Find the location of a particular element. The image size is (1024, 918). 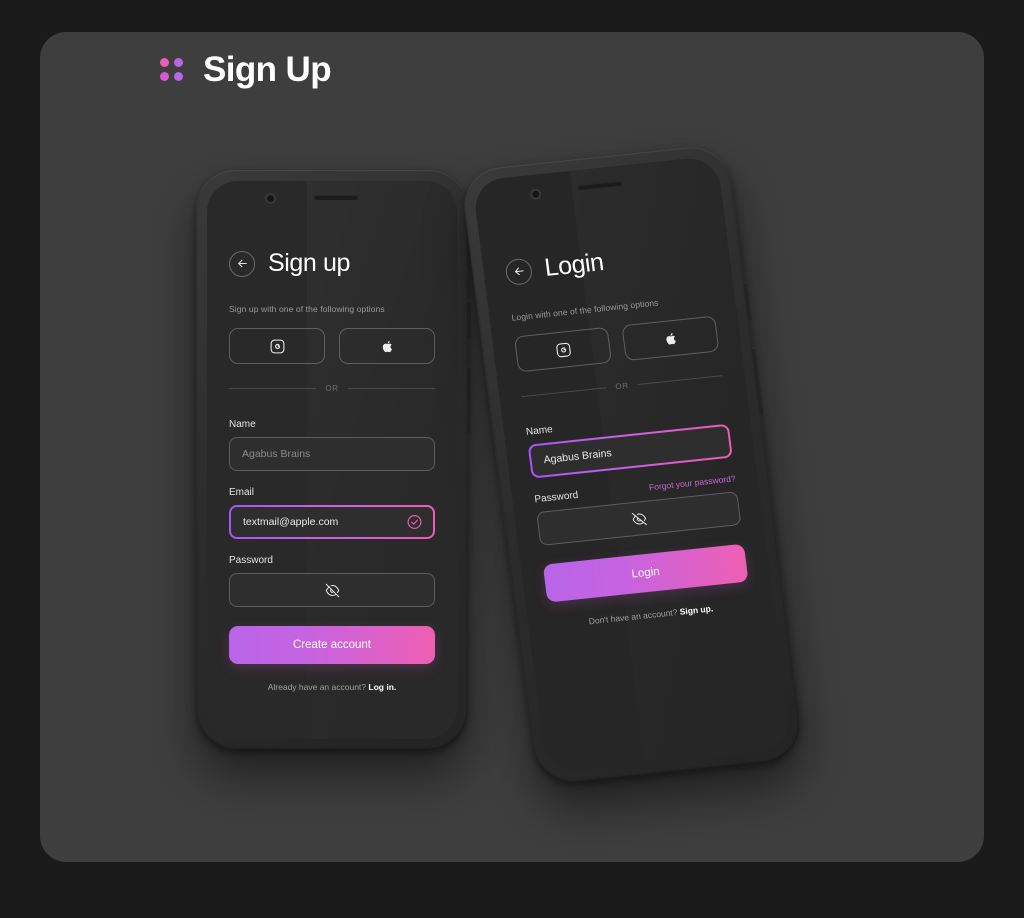

signup-name-group: Name Agabus Brains is located at coordinates (332, 445).